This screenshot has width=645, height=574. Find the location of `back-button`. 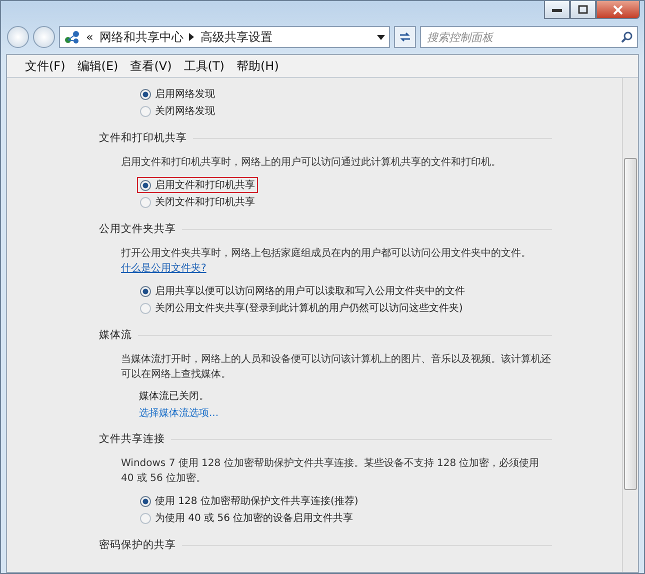

back-button is located at coordinates (18, 37).